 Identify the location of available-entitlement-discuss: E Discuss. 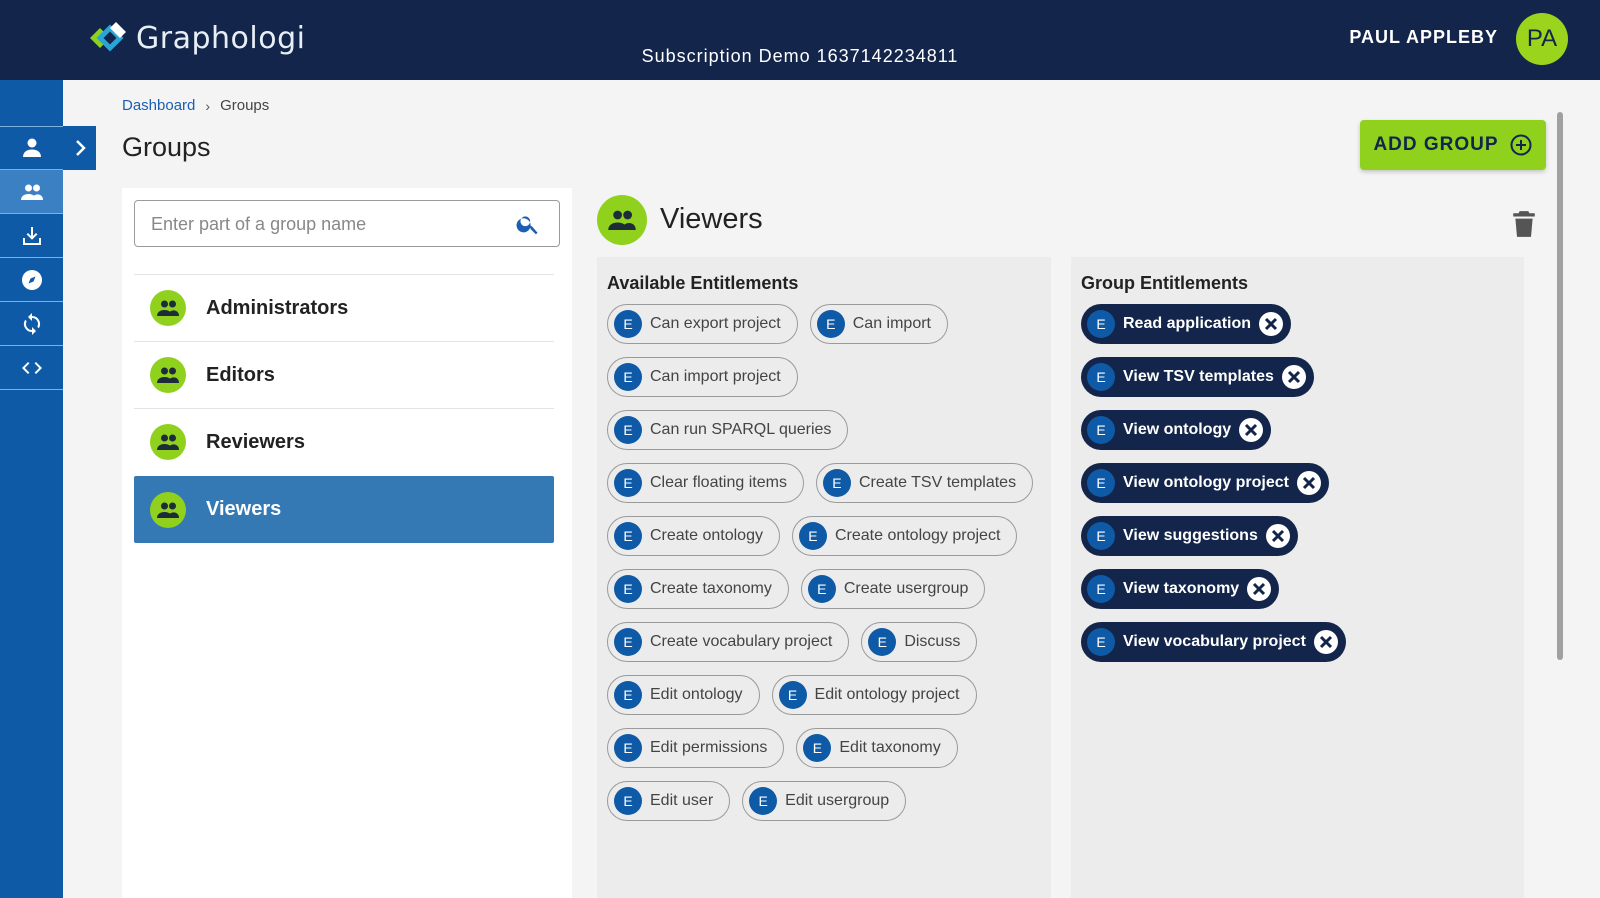
(919, 642).